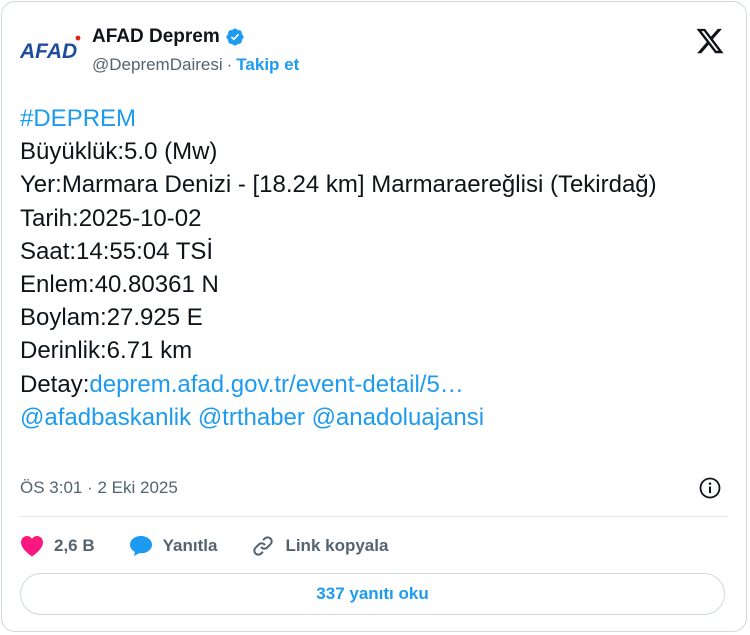  What do you see at coordinates (337, 545) in the screenshot?
I see `copy-link-label: Link kopyala` at bounding box center [337, 545].